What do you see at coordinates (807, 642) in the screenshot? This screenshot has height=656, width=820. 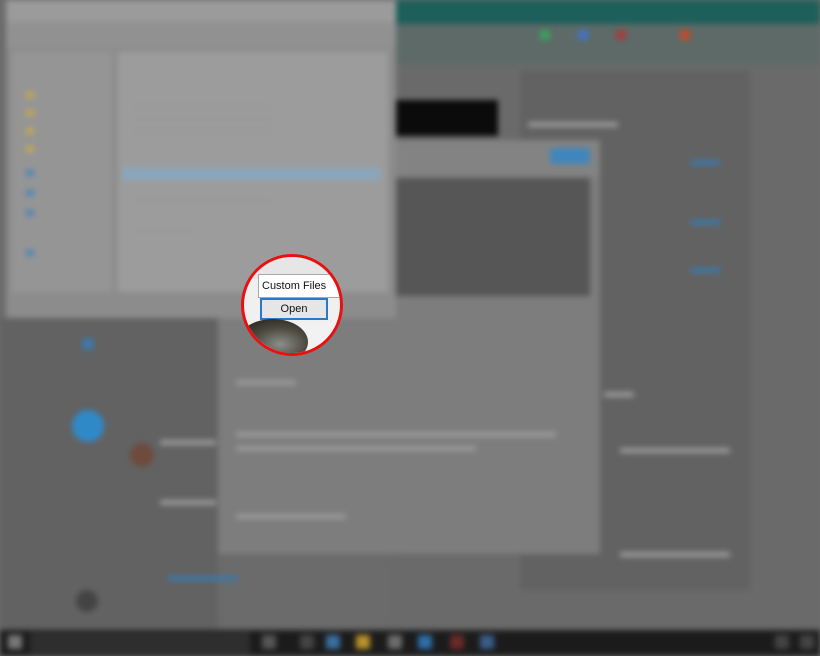 I see `notification-icon` at bounding box center [807, 642].